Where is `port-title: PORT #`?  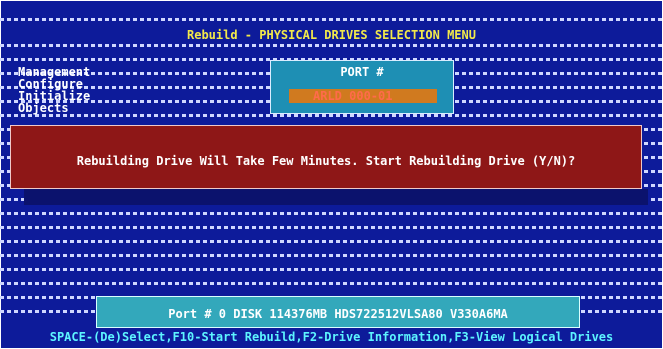 port-title: PORT # is located at coordinates (362, 72).